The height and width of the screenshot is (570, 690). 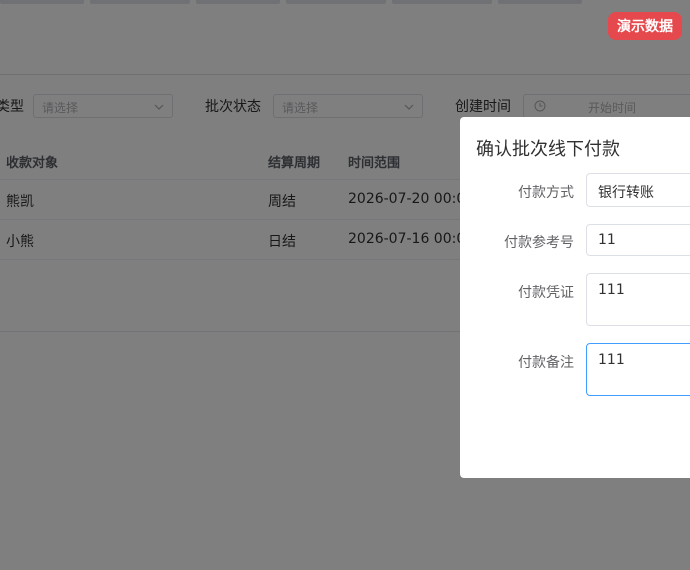 I want to click on payment-method-label: 付款方式, so click(x=546, y=193).